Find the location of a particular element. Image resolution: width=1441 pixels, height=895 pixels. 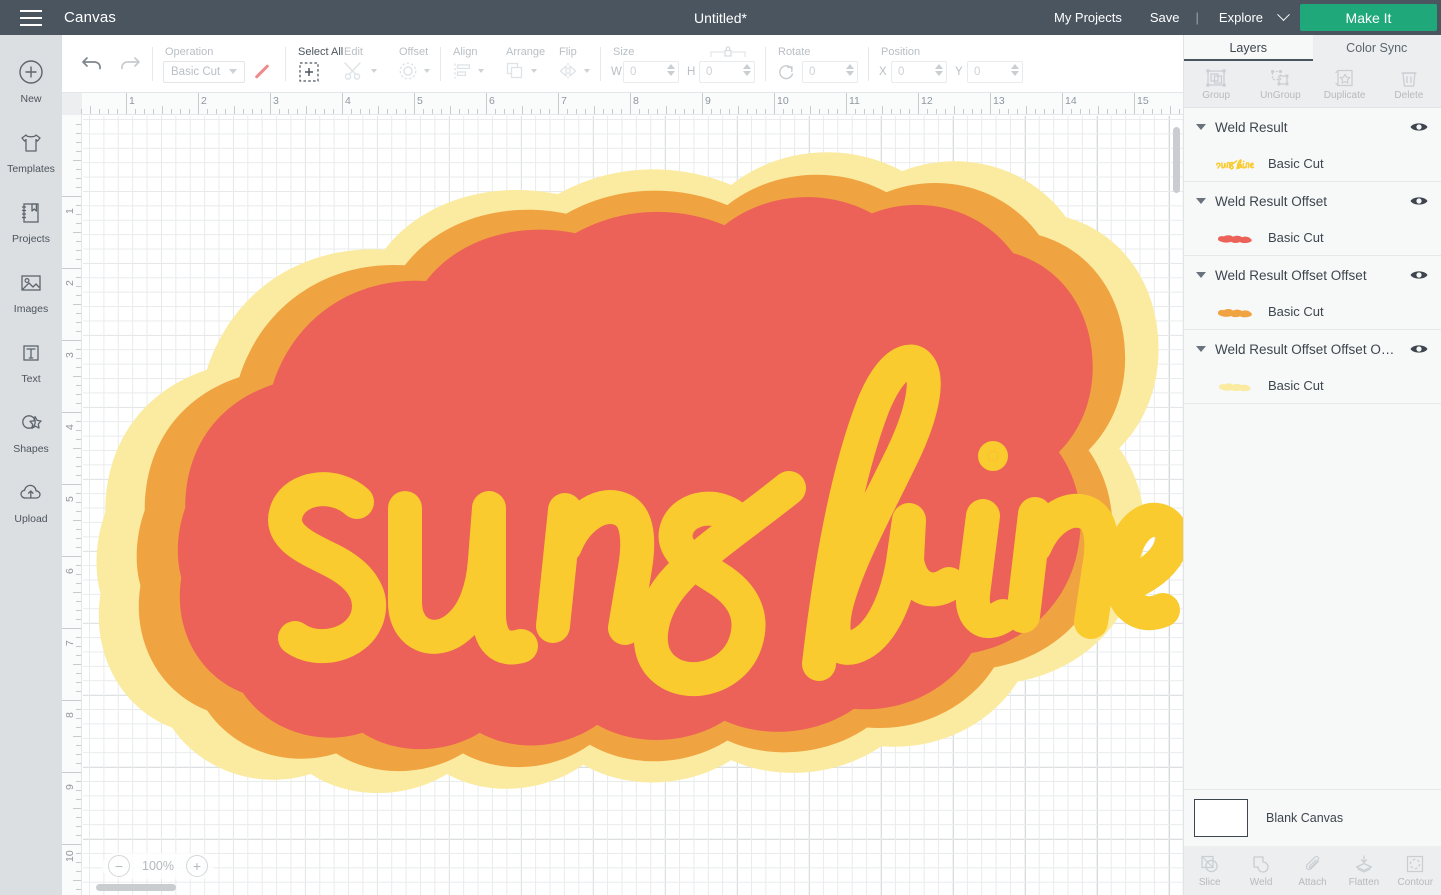

rail-item-text: Text is located at coordinates (31, 361).